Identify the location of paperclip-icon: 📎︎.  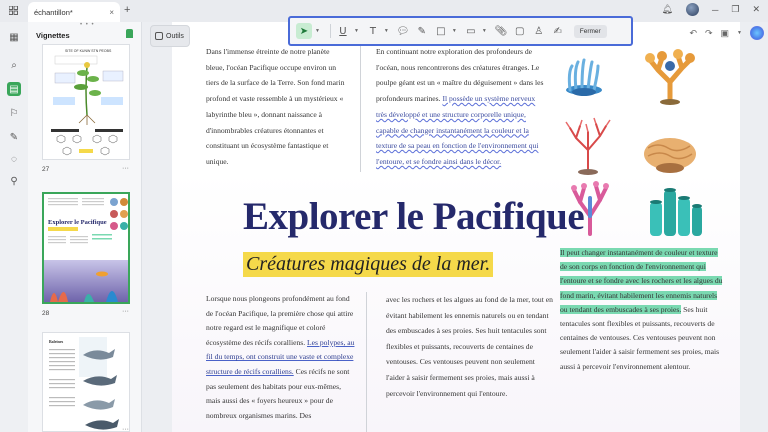
(501, 31).